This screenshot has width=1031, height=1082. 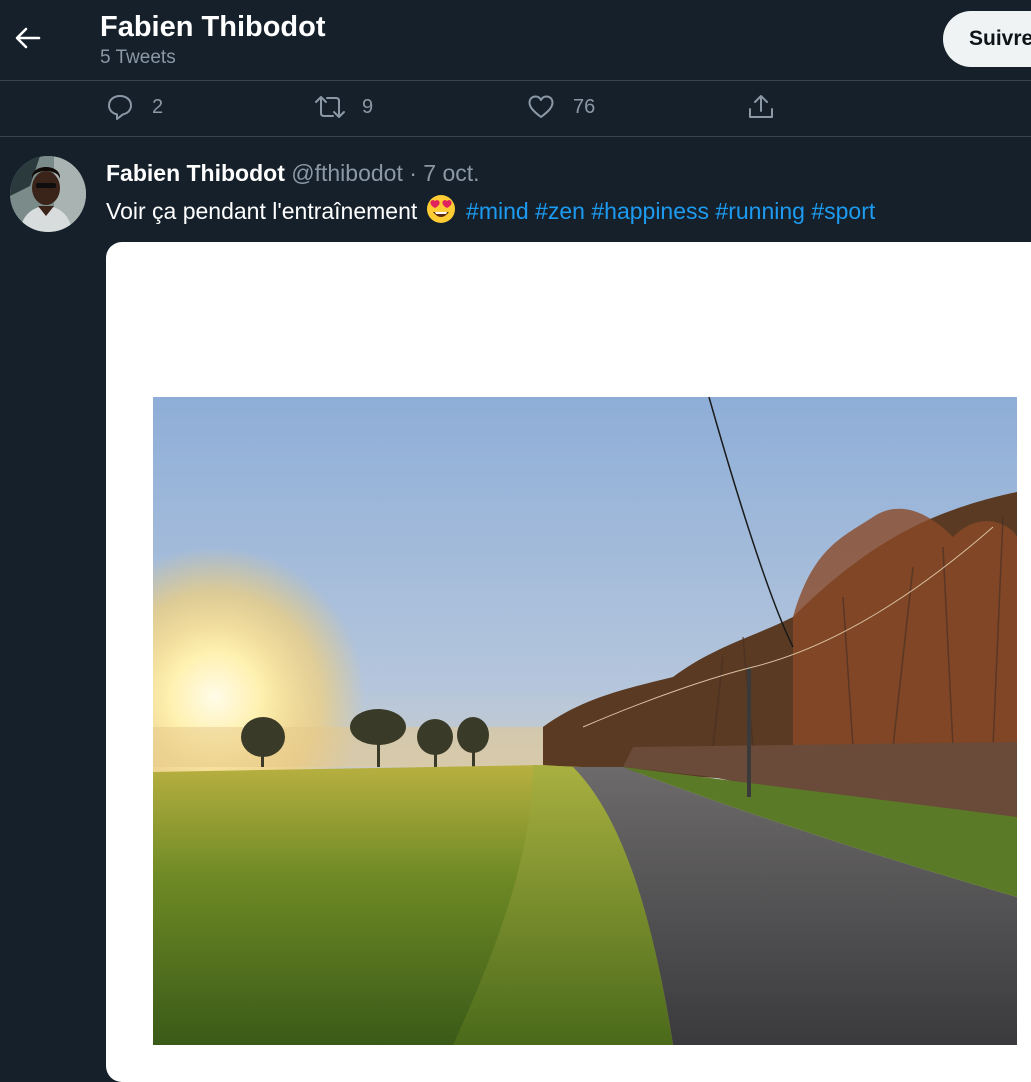 What do you see at coordinates (584, 106) in the screenshot?
I see `like-count: 76` at bounding box center [584, 106].